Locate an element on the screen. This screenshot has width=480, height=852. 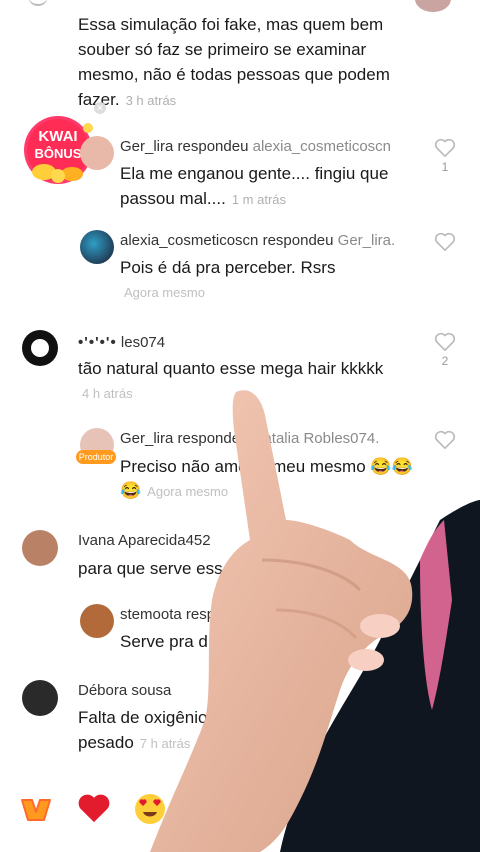
comment-time: 4 h atrás is located at coordinates (107, 393).